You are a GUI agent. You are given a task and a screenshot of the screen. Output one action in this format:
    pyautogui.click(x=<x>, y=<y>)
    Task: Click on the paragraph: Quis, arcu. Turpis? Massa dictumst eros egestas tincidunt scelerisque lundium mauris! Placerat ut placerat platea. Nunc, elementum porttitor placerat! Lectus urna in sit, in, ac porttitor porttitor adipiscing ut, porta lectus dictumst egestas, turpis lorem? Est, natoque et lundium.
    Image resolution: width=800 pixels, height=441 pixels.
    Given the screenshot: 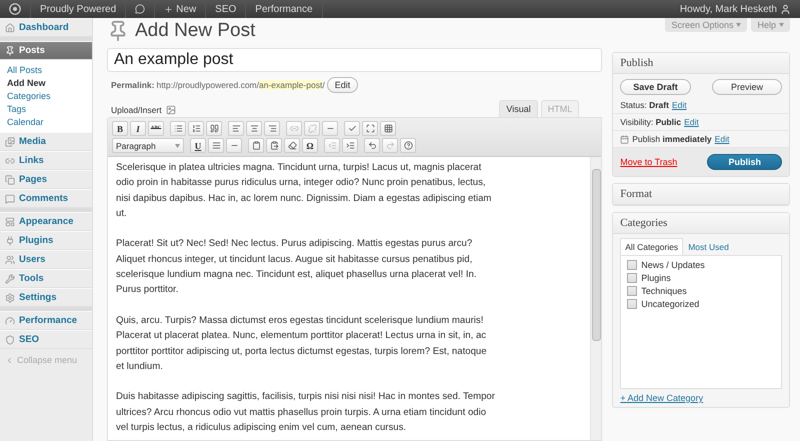 What is the action you would take?
    pyautogui.click(x=302, y=344)
    